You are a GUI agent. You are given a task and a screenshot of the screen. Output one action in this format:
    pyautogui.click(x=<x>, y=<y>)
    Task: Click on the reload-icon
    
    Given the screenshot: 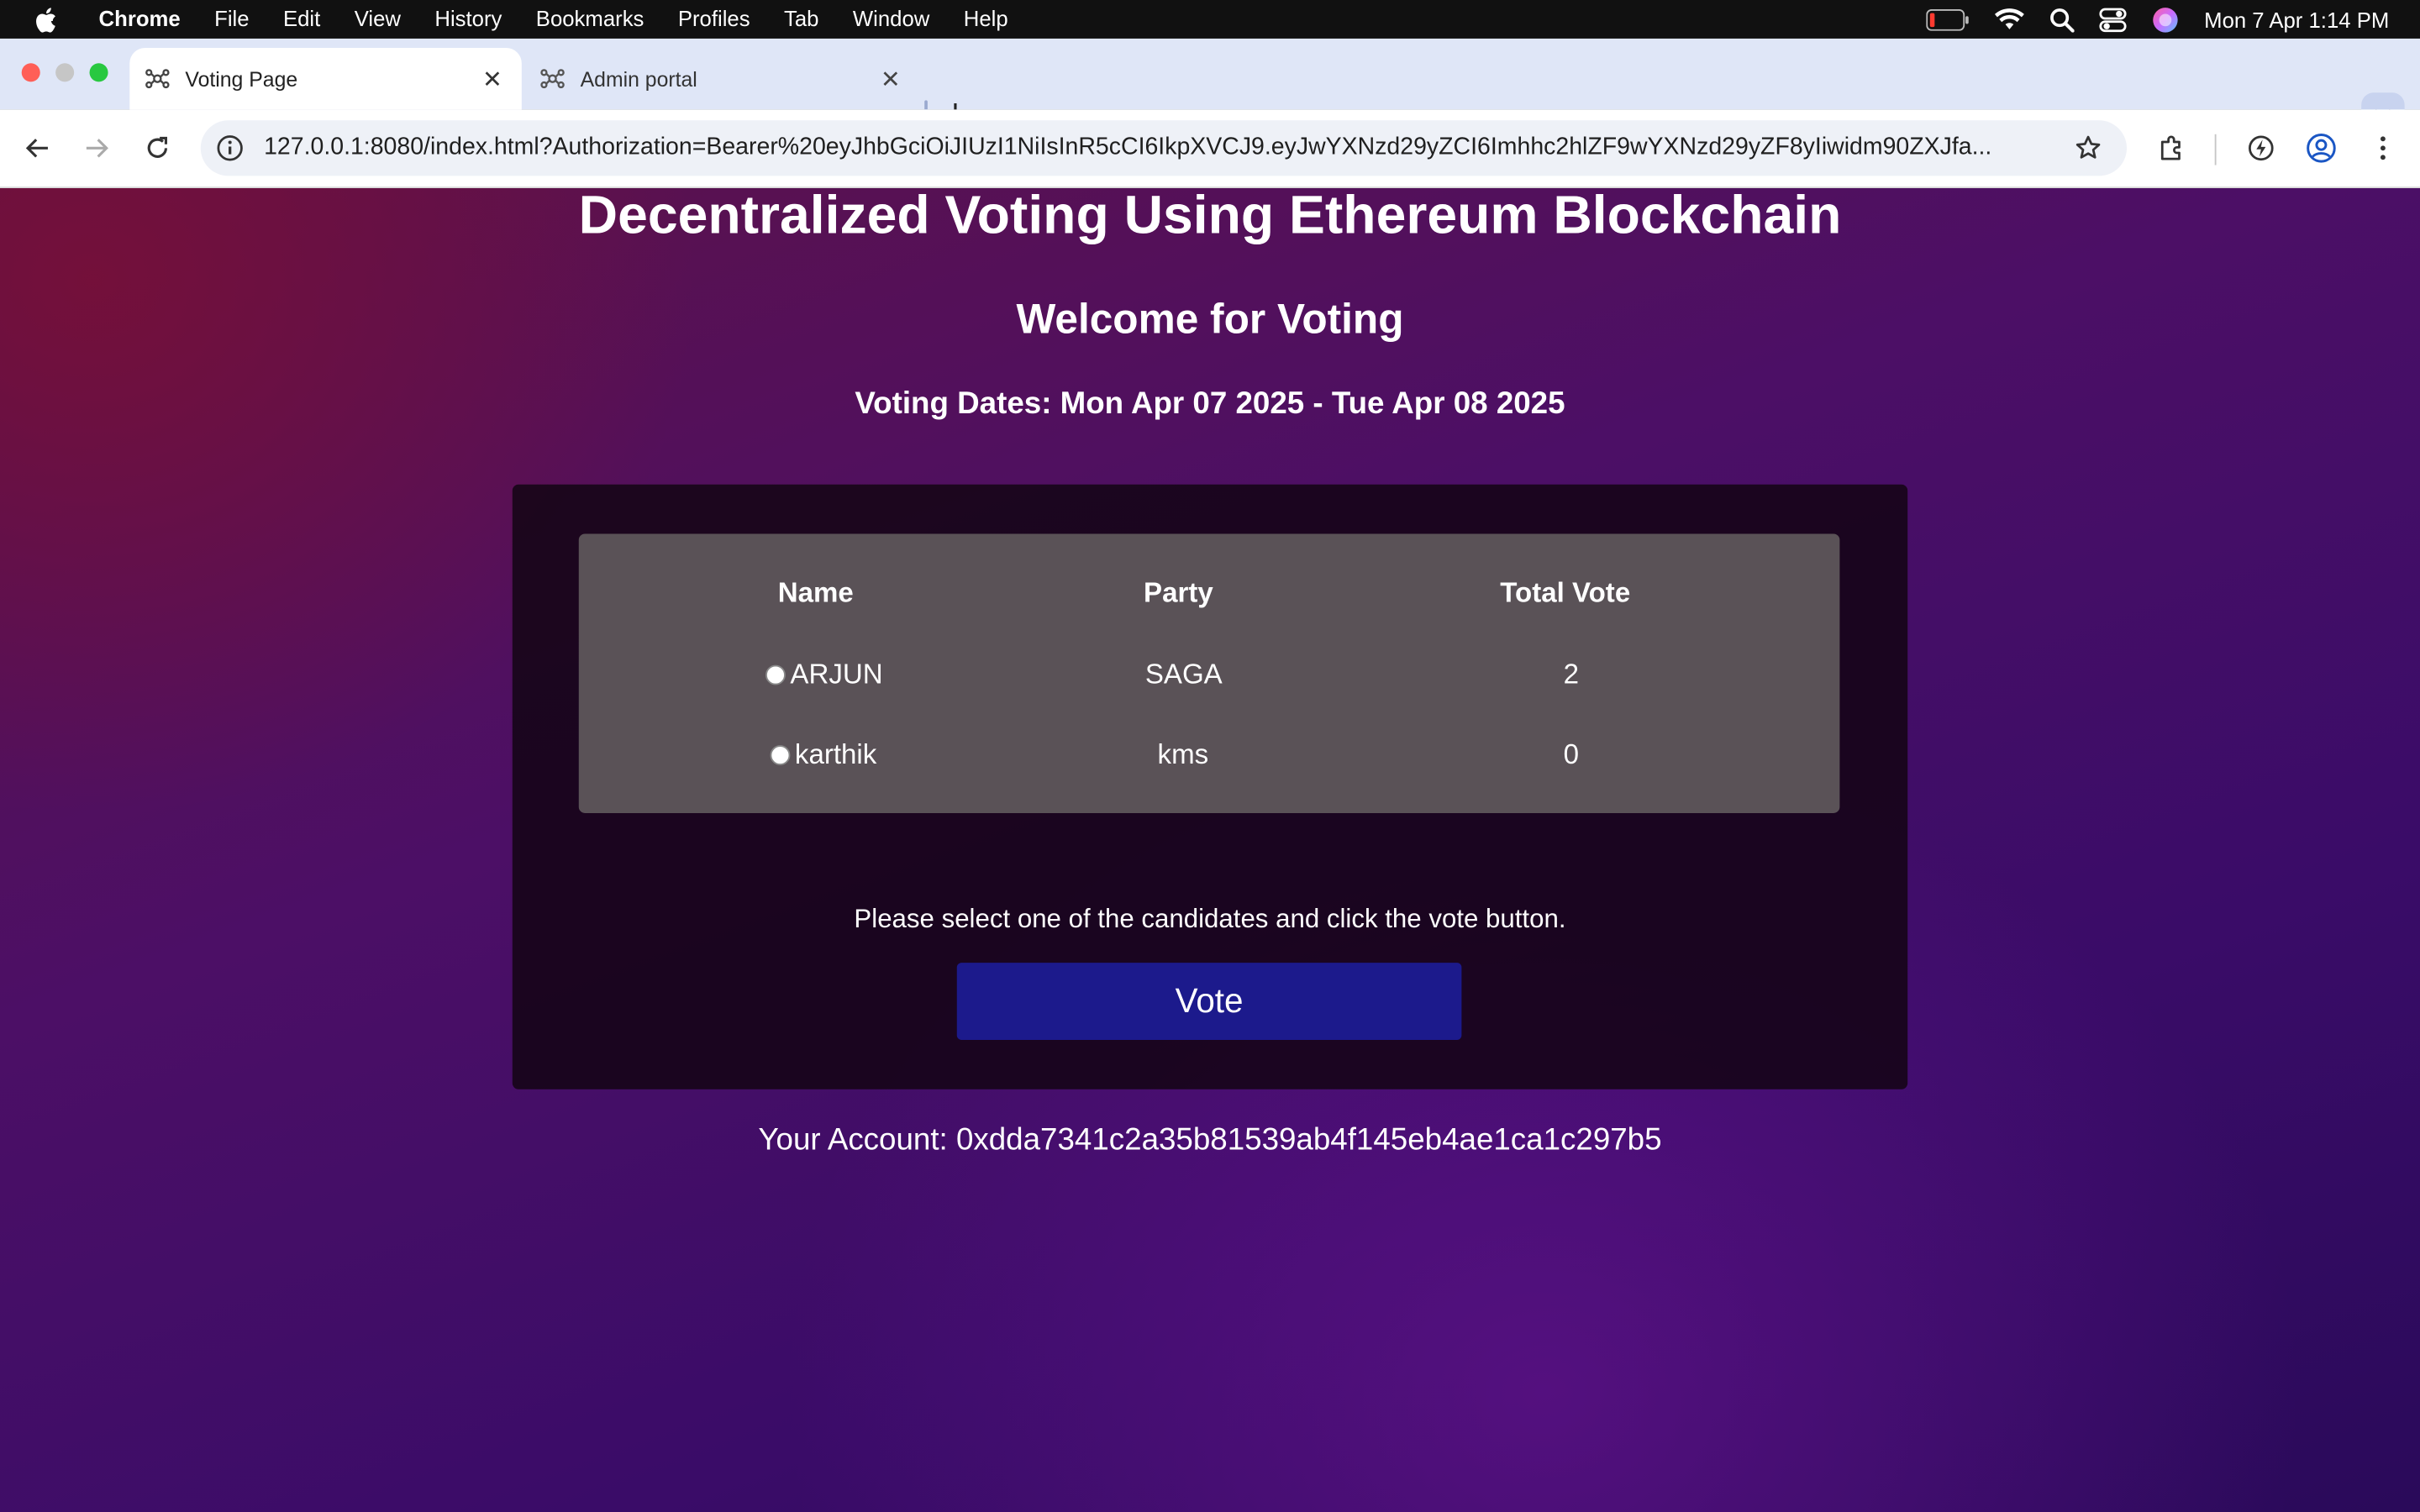 What is the action you would take?
    pyautogui.click(x=157, y=148)
    